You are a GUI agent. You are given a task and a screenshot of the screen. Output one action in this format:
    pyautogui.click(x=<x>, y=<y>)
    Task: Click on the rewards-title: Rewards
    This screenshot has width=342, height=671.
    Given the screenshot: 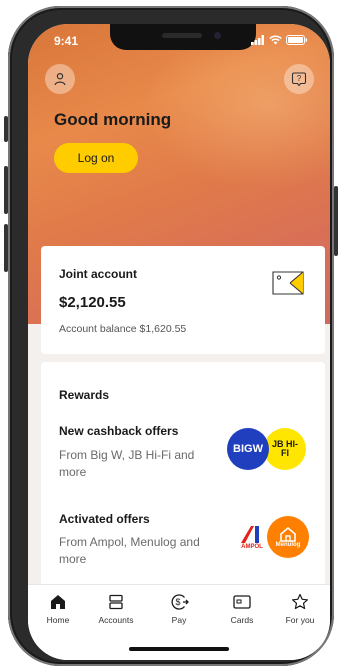 What is the action you would take?
    pyautogui.click(x=84, y=395)
    